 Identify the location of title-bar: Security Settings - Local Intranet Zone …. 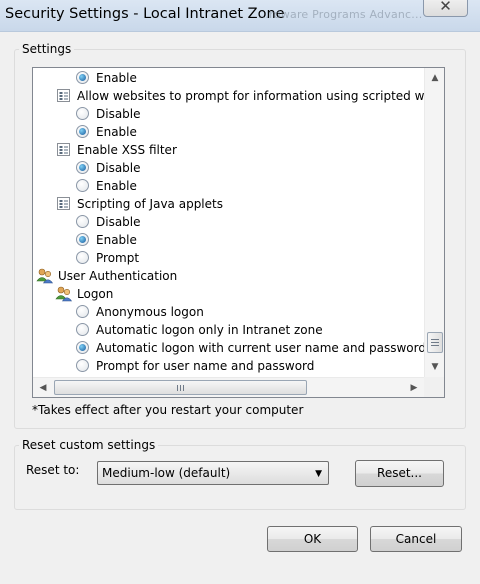
(240, 16).